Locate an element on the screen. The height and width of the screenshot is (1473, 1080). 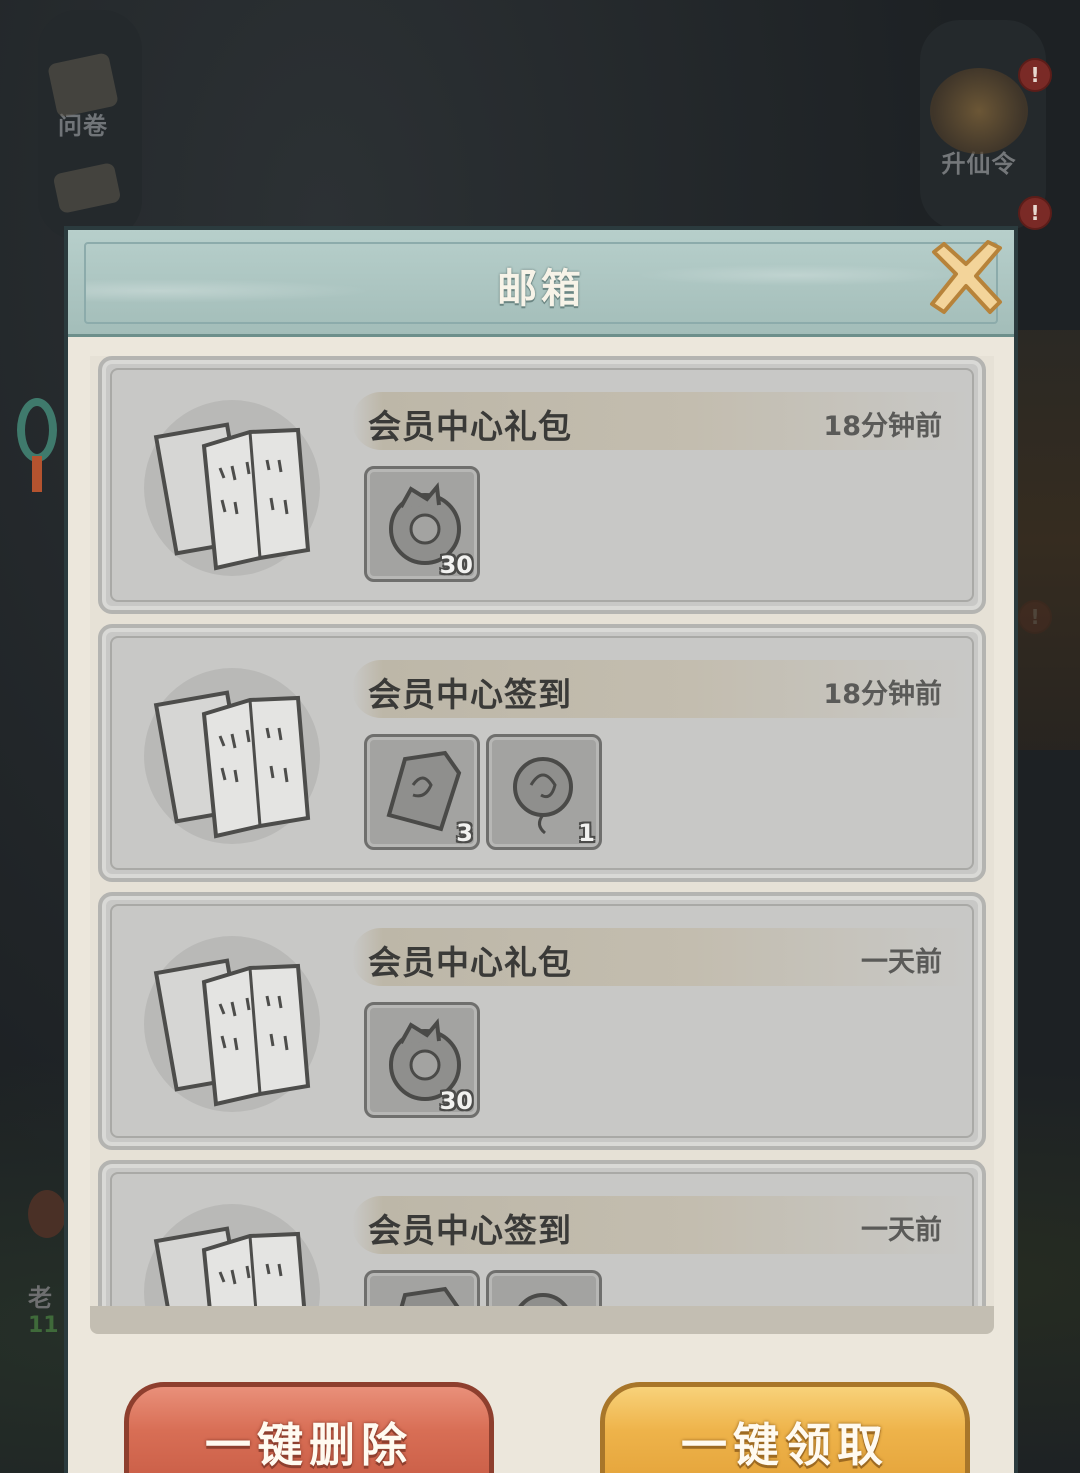
mail-item: 会员中心礼包 18分钟前 30 is located at coordinates (542, 485).